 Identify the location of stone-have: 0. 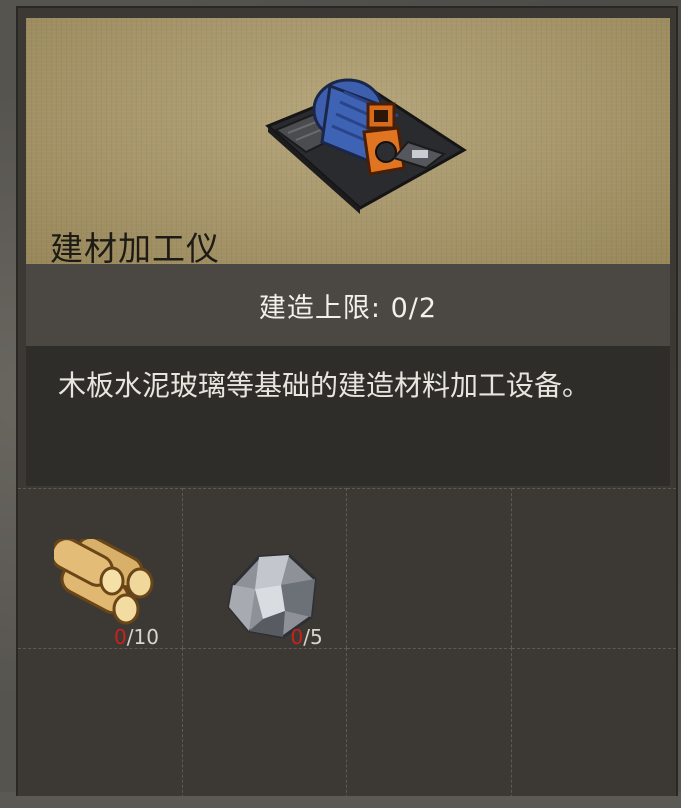
(297, 637).